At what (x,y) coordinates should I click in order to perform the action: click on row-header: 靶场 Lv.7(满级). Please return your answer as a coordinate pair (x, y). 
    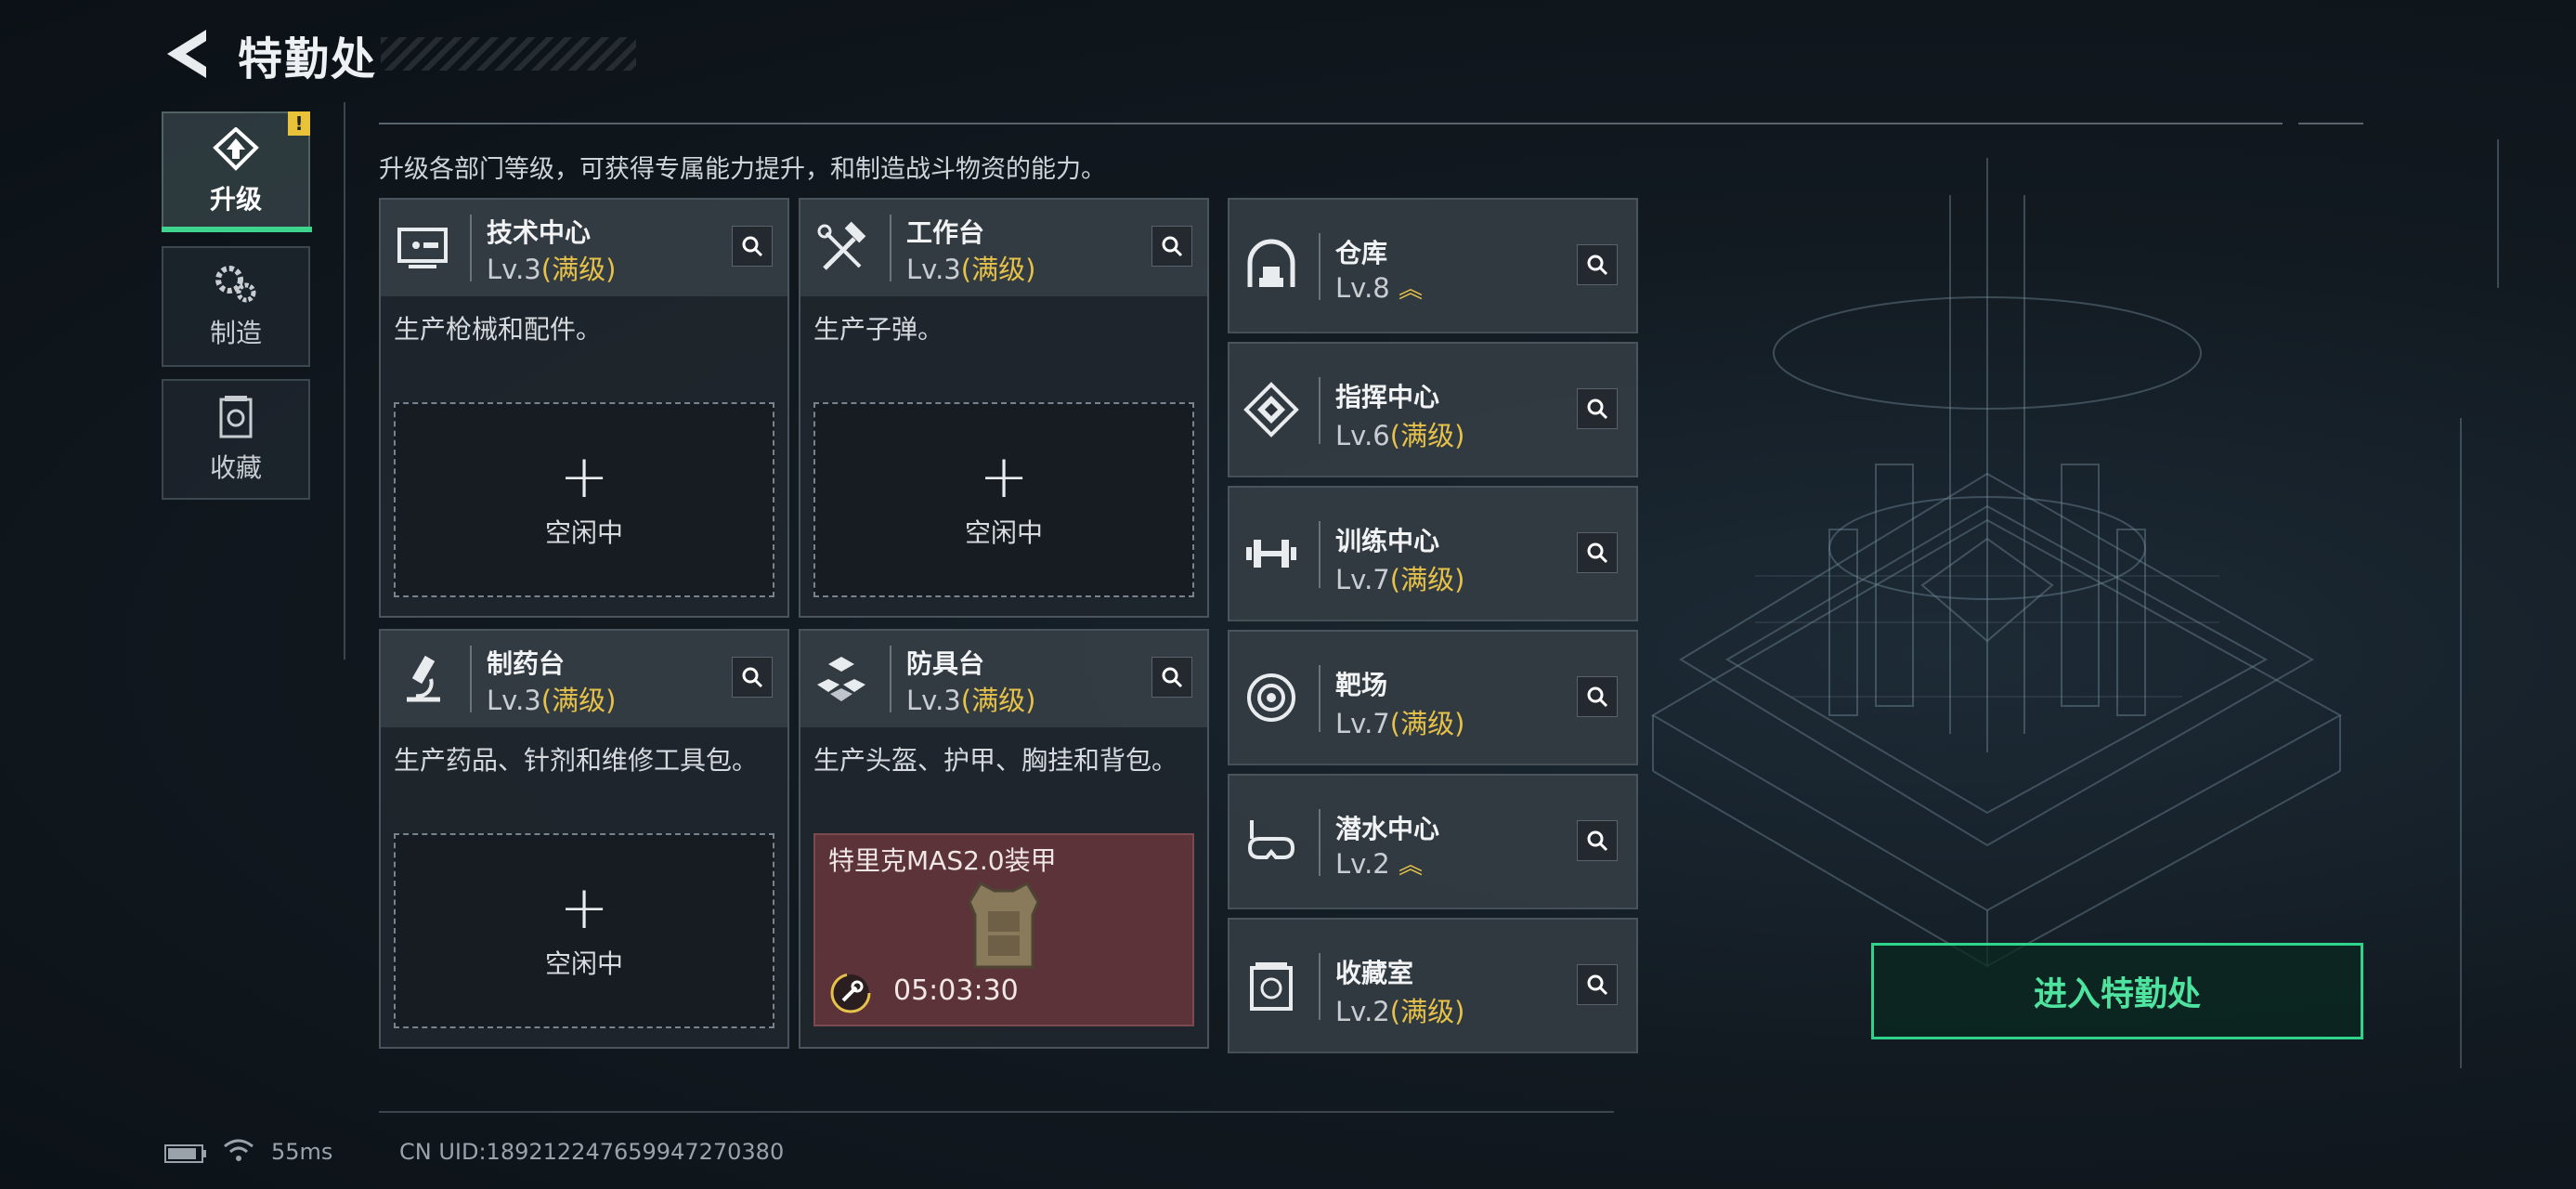
    Looking at the image, I should click on (1432, 698).